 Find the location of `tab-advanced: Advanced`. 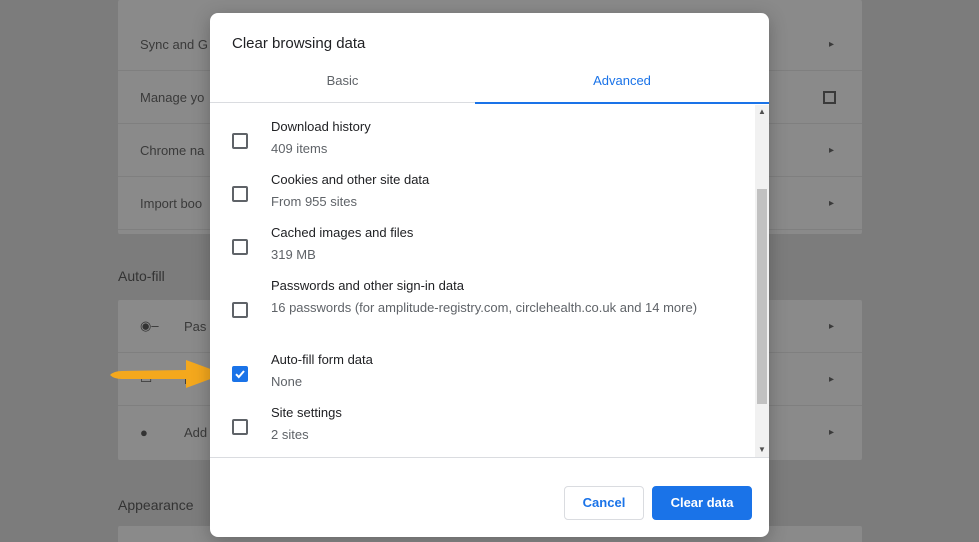

tab-advanced: Advanced is located at coordinates (622, 85).